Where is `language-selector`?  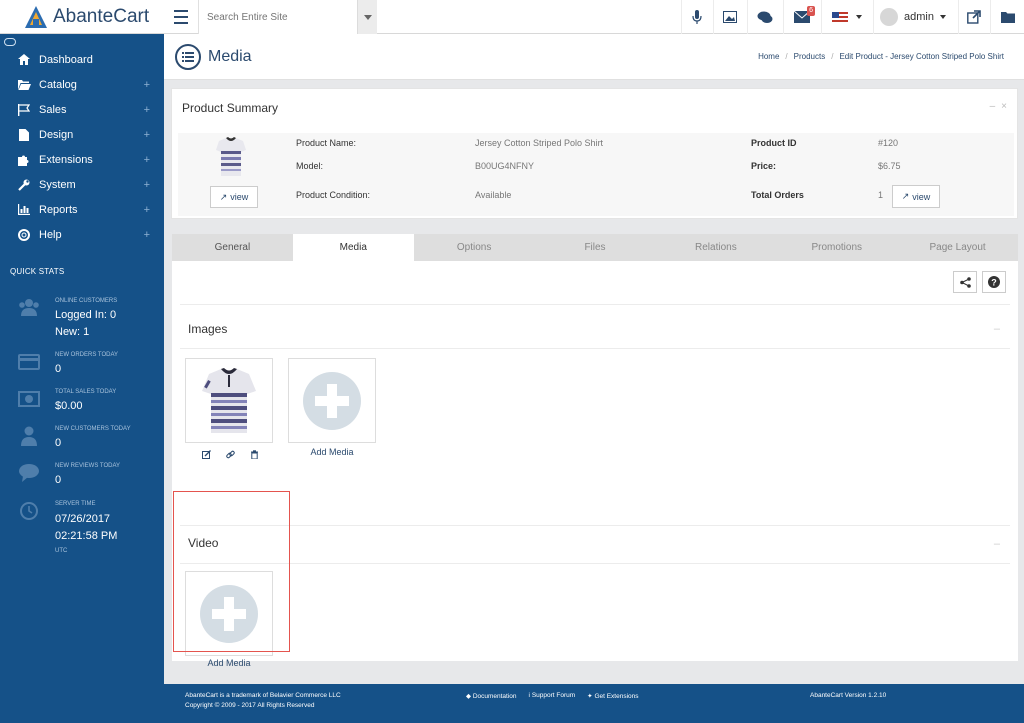 language-selector is located at coordinates (846, 17).